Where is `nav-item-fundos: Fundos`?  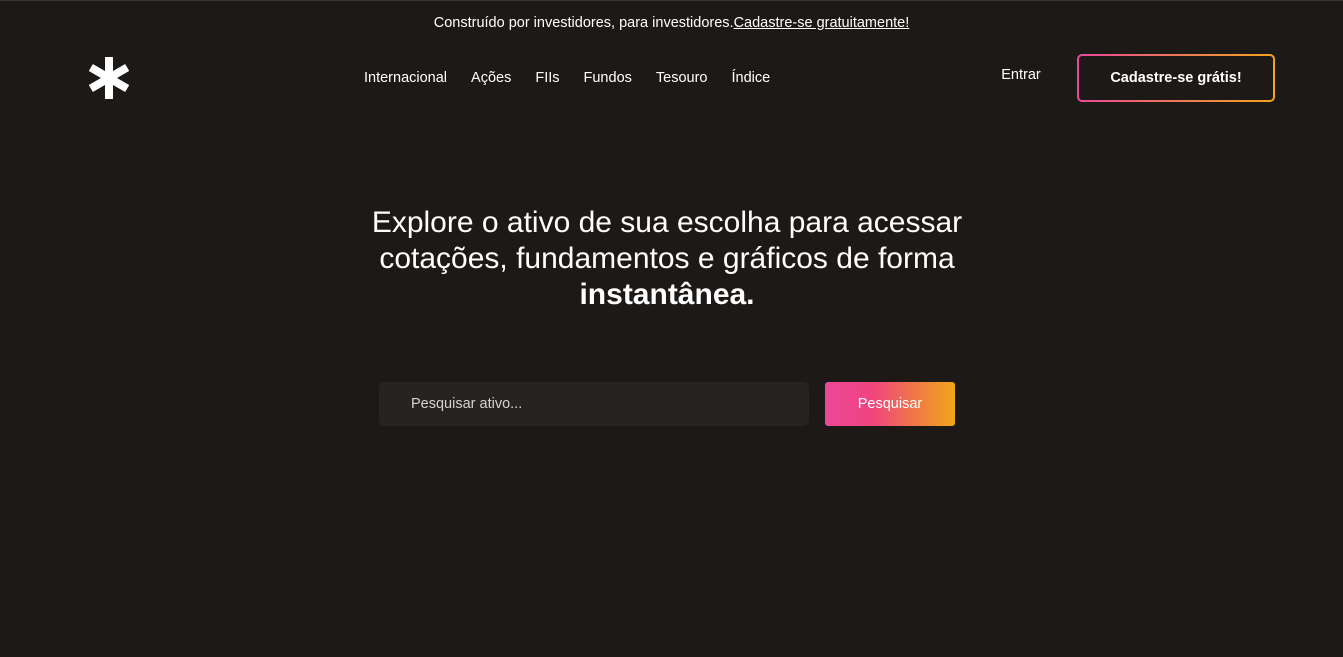
nav-item-fundos: Fundos is located at coordinates (608, 78).